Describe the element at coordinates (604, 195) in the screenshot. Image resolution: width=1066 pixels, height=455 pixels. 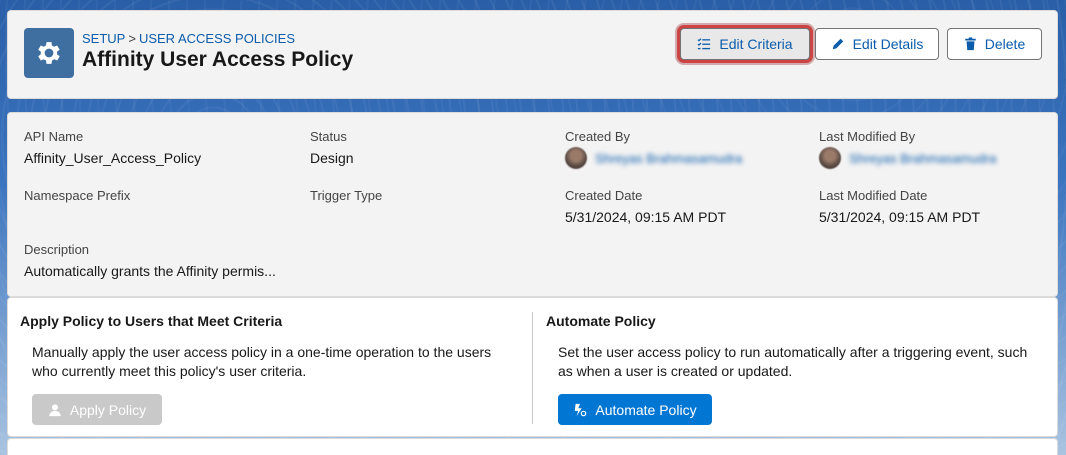
I see `created-date-label: Created Date` at that location.